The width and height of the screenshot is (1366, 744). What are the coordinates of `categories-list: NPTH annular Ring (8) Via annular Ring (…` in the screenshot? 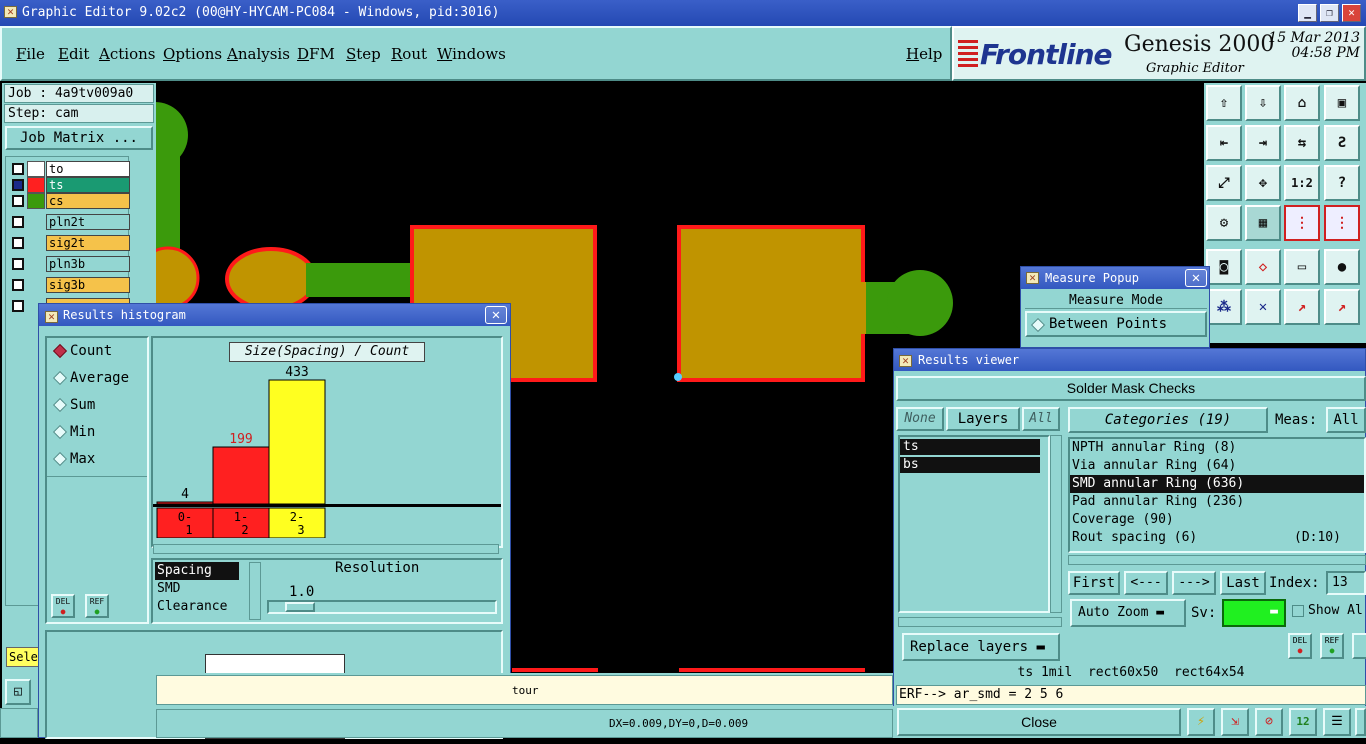 It's located at (1217, 495).